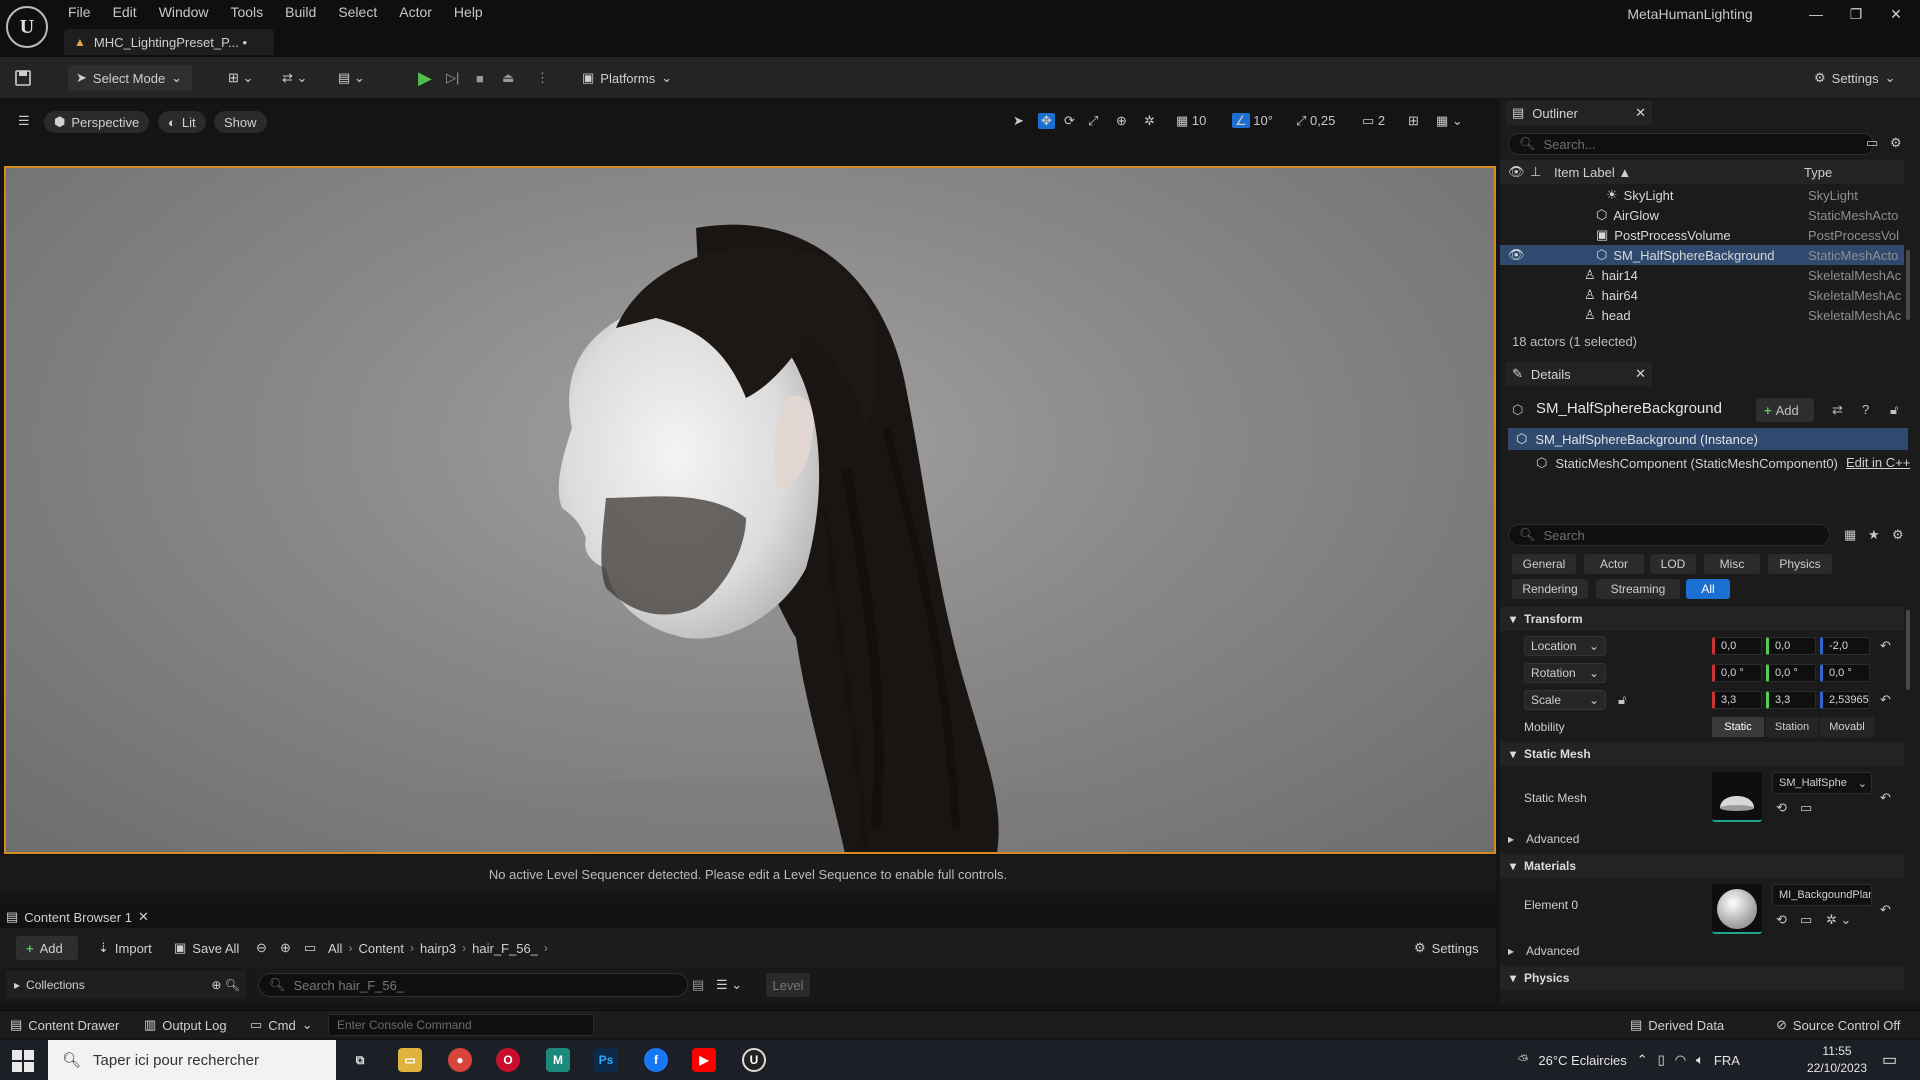 The width and height of the screenshot is (1920, 1080). What do you see at coordinates (1865, 409) in the screenshot?
I see `help-icon: ?` at bounding box center [1865, 409].